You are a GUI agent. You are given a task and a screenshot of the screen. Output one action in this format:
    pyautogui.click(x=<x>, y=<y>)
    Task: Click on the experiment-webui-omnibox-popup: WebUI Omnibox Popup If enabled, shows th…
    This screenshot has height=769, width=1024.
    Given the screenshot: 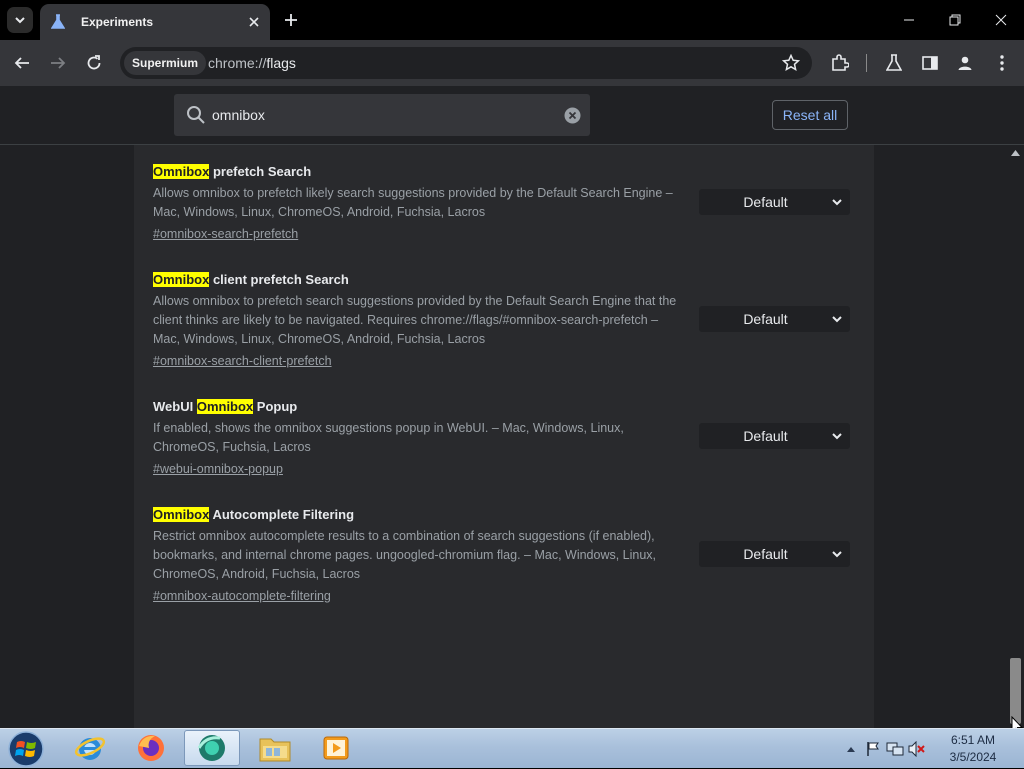 What is the action you would take?
    pyautogui.click(x=423, y=438)
    